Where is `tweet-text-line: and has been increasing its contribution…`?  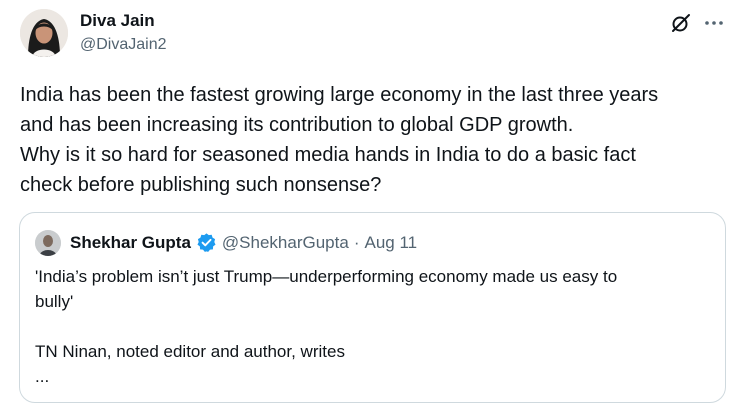
tweet-text-line: and has been increasing its contribution… is located at coordinates (297, 125).